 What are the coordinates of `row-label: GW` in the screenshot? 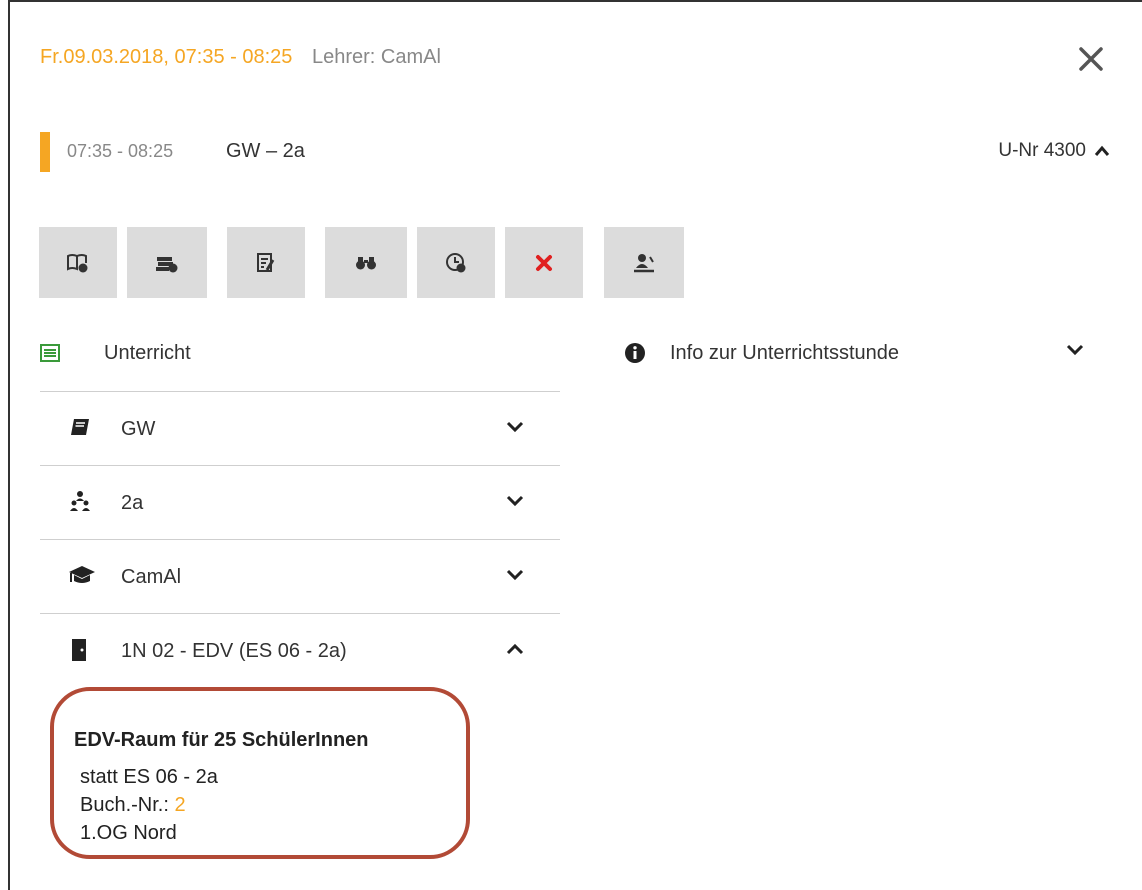 It's located at (138, 429).